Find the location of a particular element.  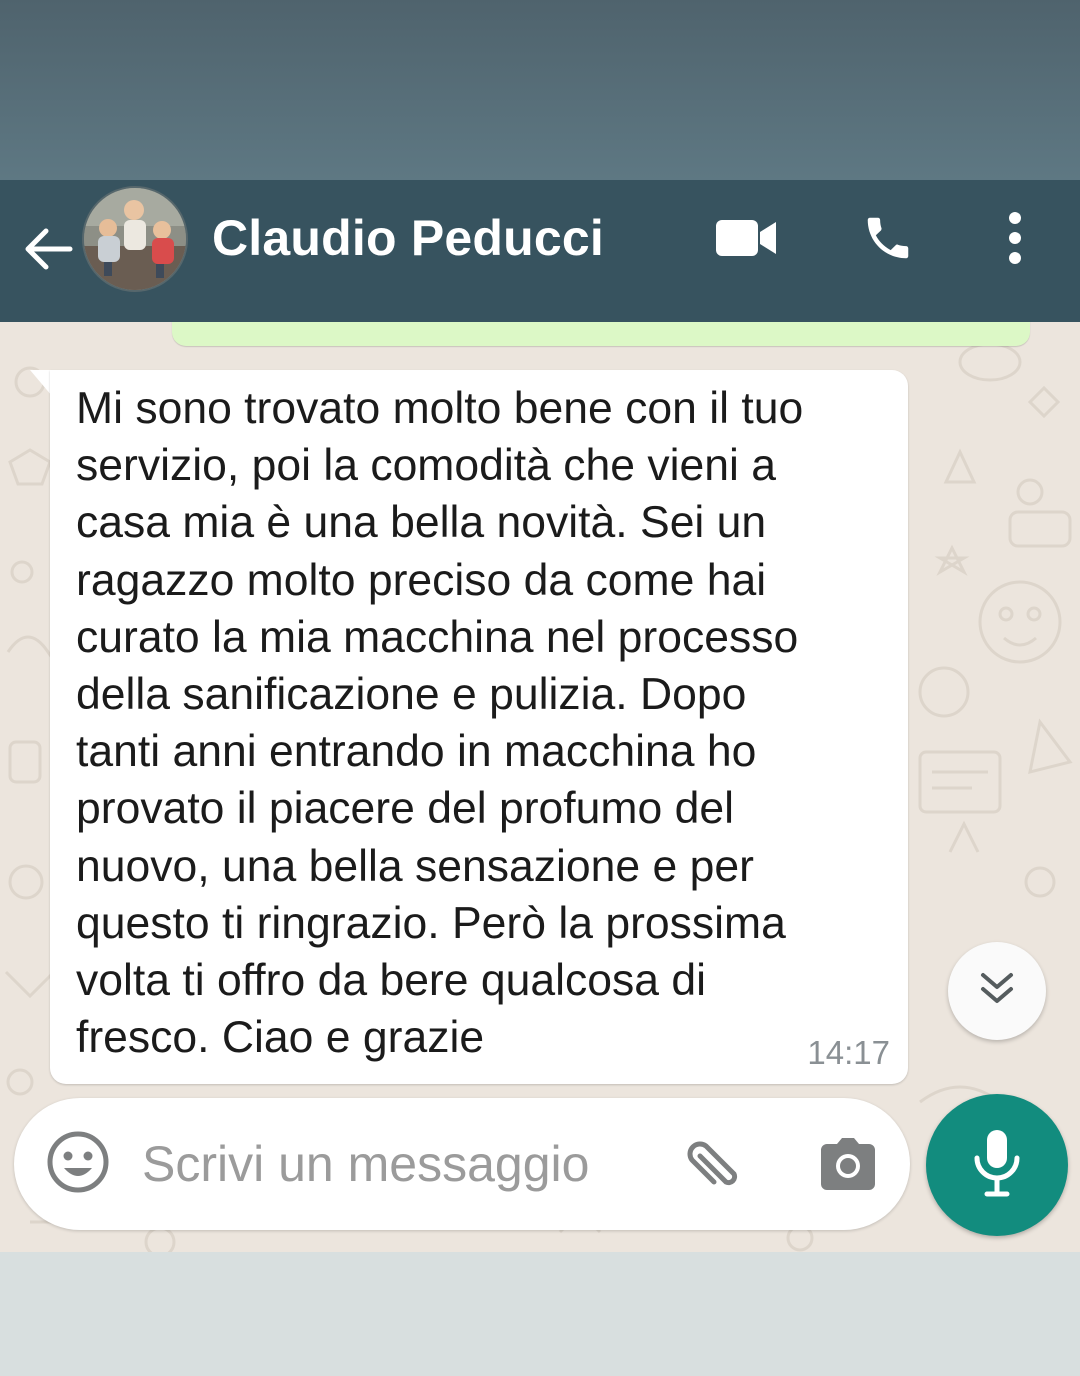

video-call-button is located at coordinates (746, 240).